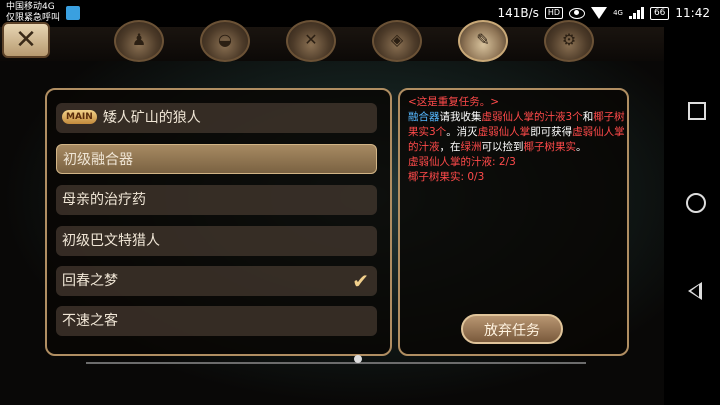 This screenshot has width=720, height=405. What do you see at coordinates (697, 111) in the screenshot?
I see `recent-apps-icon` at bounding box center [697, 111].